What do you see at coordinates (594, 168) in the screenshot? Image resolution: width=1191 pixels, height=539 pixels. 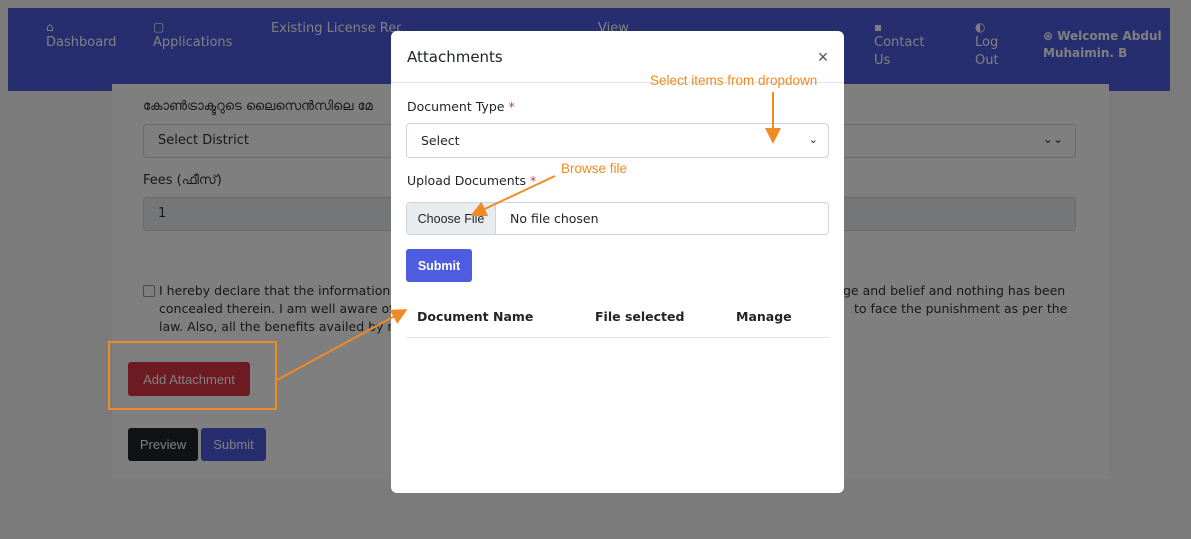 I see `browse-hint: Browse file` at bounding box center [594, 168].